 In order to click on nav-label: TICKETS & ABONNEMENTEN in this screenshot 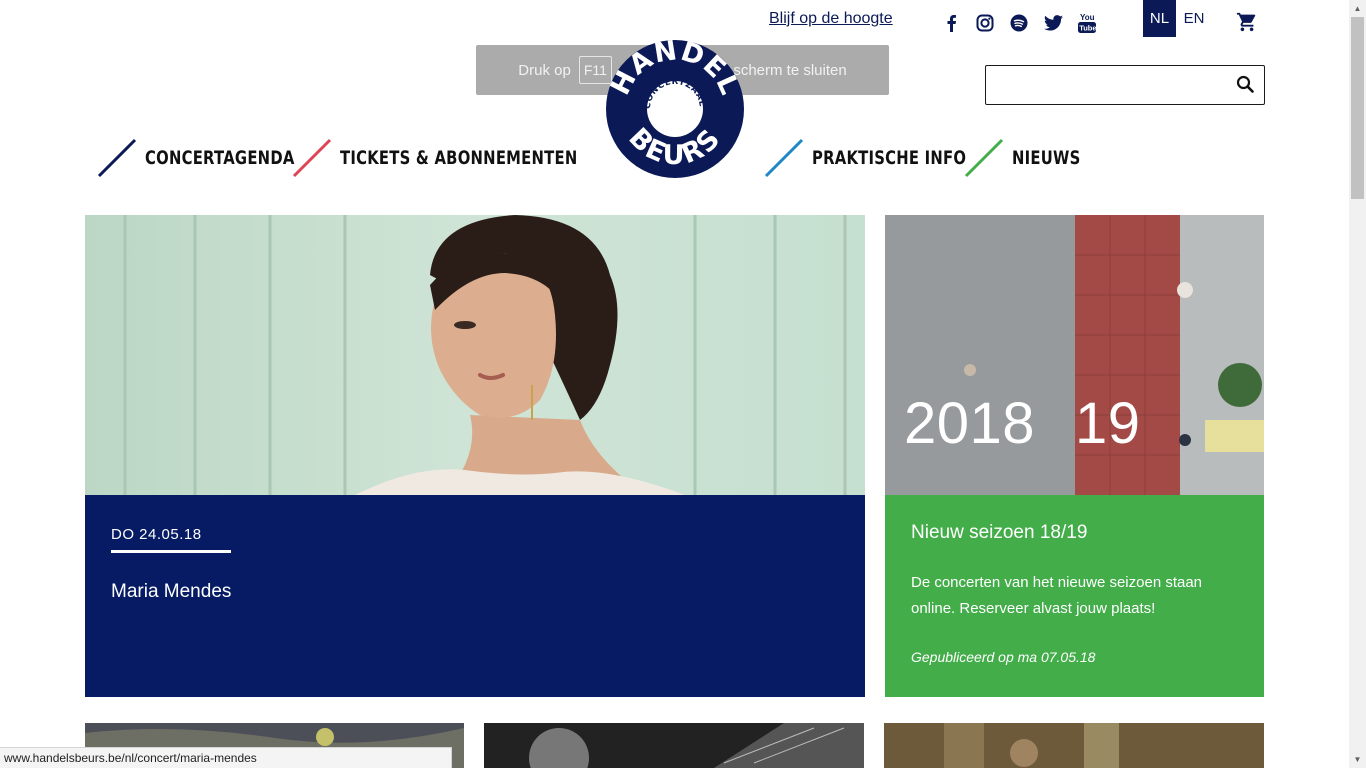, I will do `click(459, 158)`.